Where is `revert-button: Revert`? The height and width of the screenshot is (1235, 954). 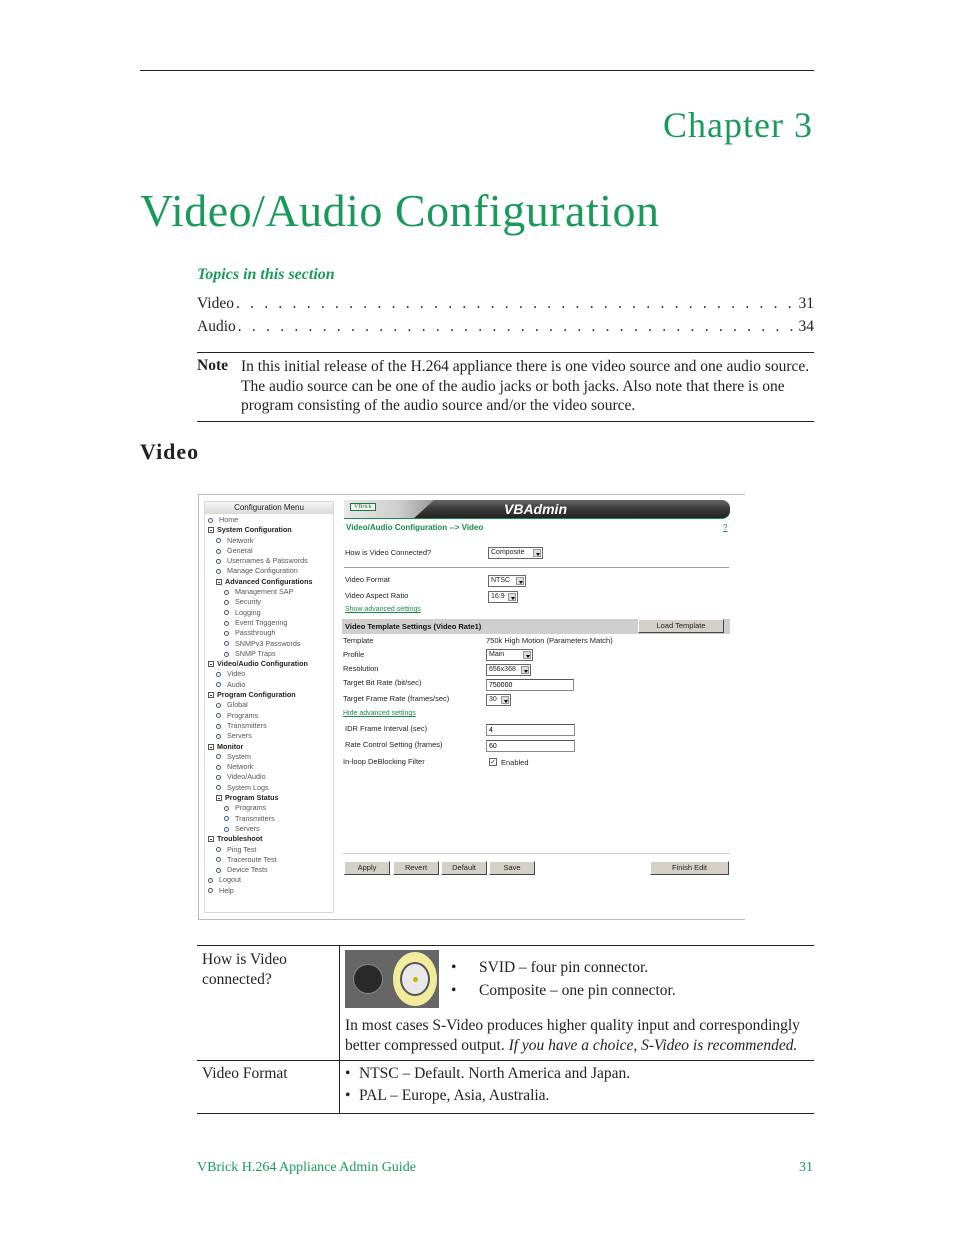
revert-button: Revert is located at coordinates (416, 868).